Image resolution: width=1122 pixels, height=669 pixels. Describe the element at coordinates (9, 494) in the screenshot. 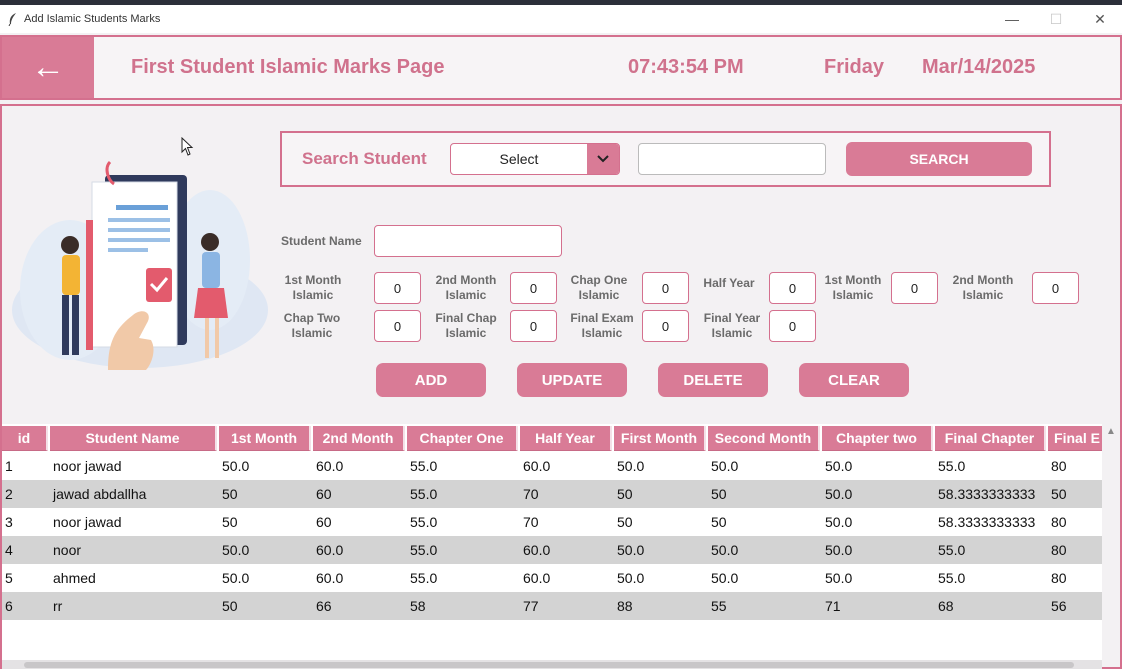

I see `table-cell: 2` at that location.